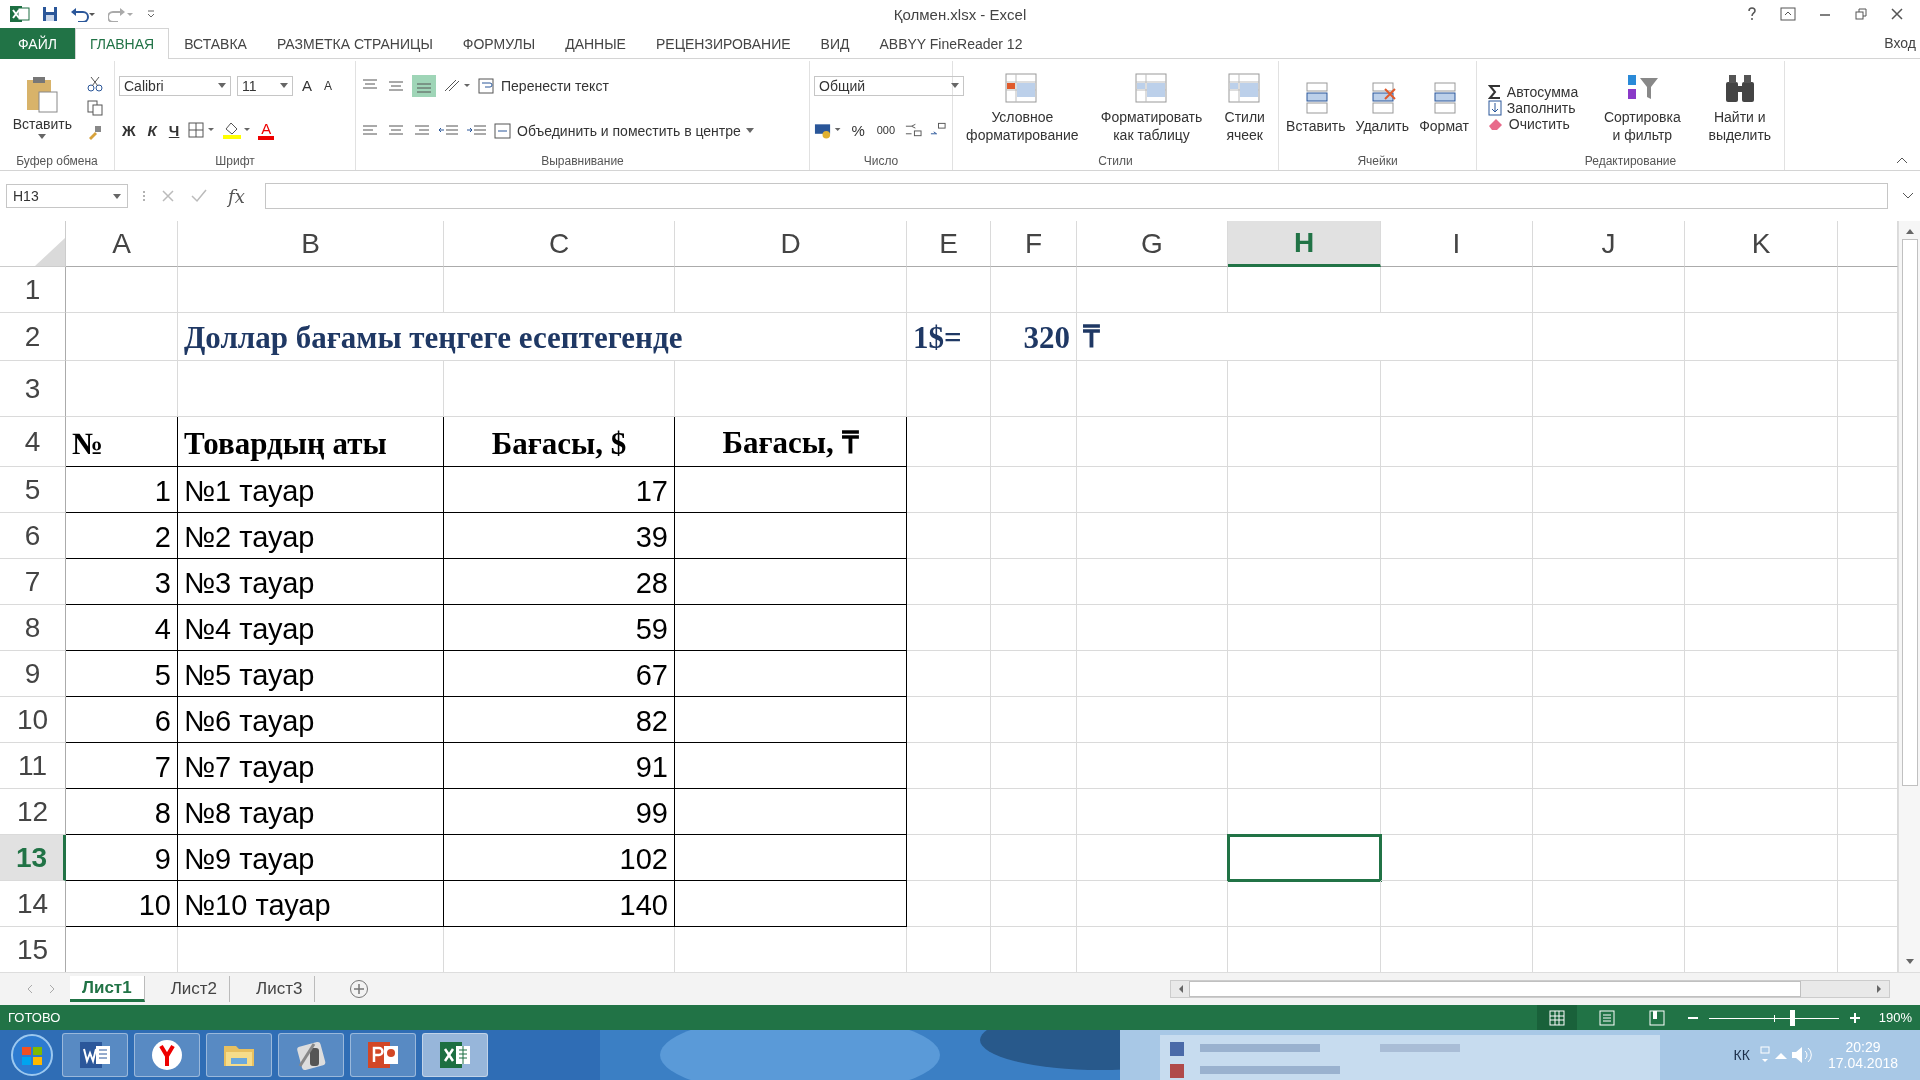 Image resolution: width=1920 pixels, height=1080 pixels. Describe the element at coordinates (1382, 125) in the screenshot. I see `cells-button: Удалить` at that location.